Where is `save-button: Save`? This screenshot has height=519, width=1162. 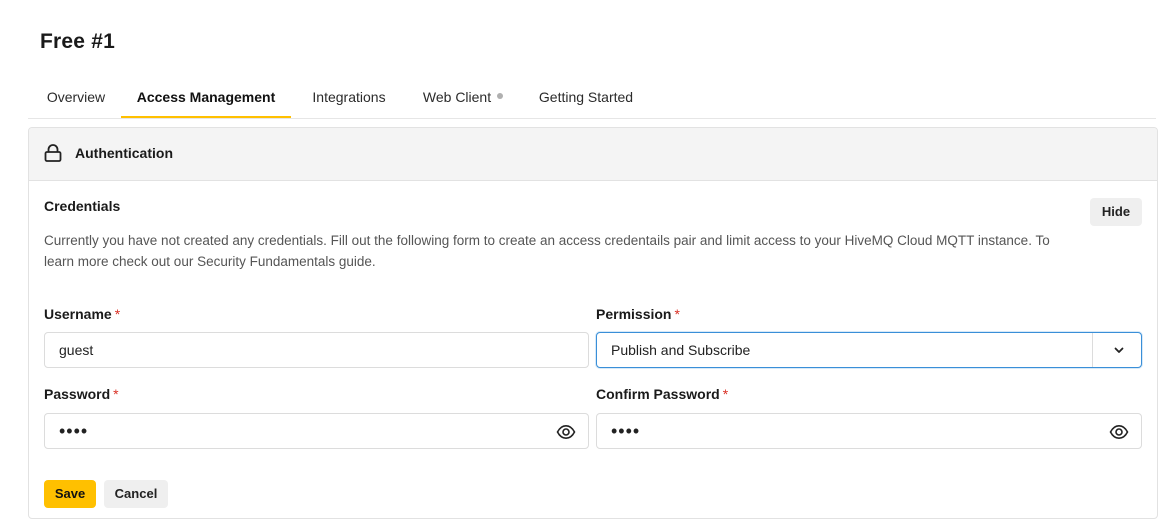 save-button: Save is located at coordinates (70, 494).